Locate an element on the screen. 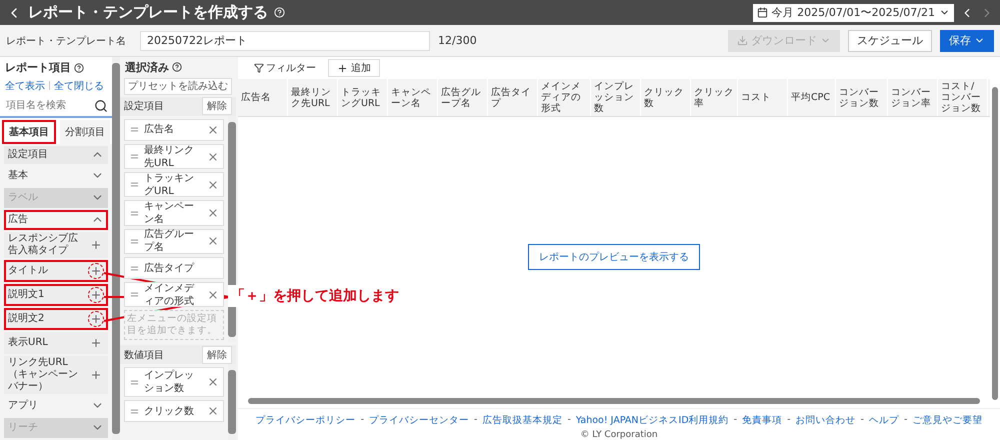 This screenshot has height=440, width=1000. filter-icon is located at coordinates (259, 68).